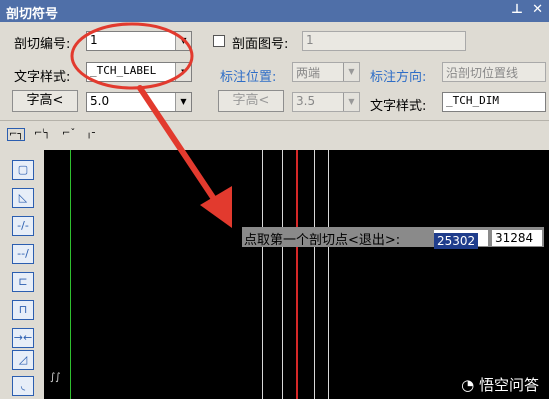  I want to click on annotation-arrow-shaft, so click(179, 146).